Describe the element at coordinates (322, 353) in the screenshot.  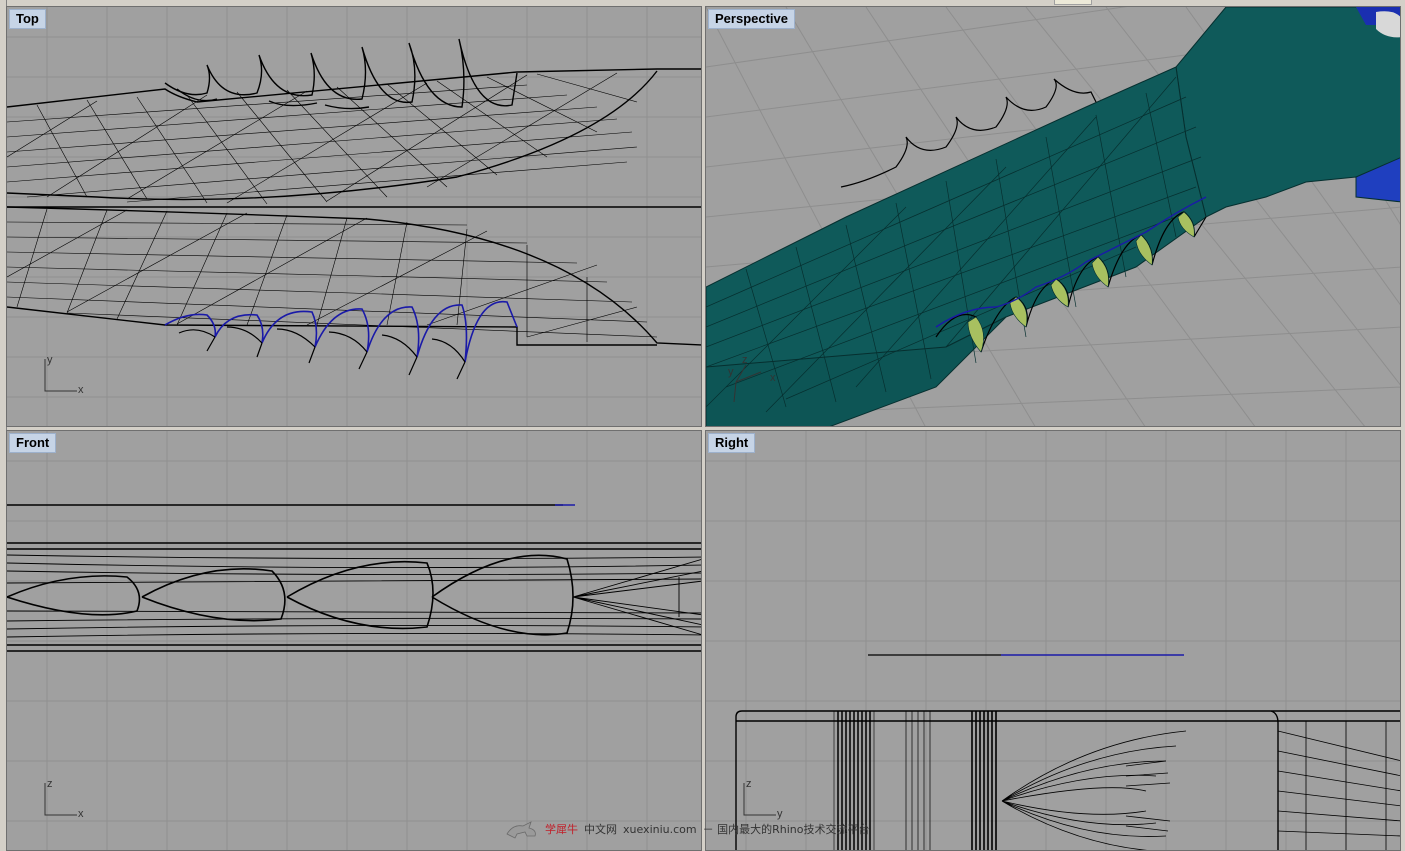
I see `serration-lower-teeth` at that location.